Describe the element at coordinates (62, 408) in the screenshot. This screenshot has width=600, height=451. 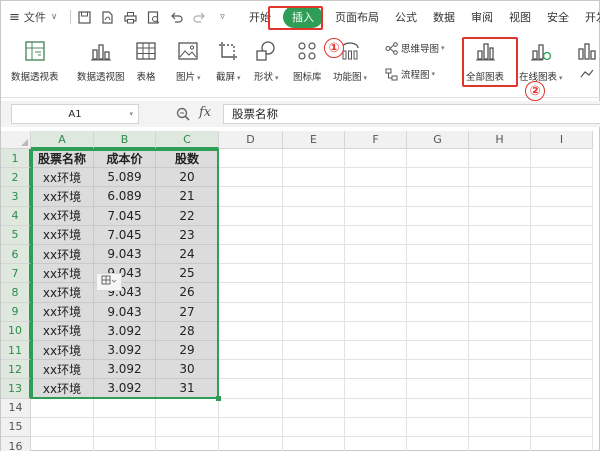
I see `cell-a14` at that location.